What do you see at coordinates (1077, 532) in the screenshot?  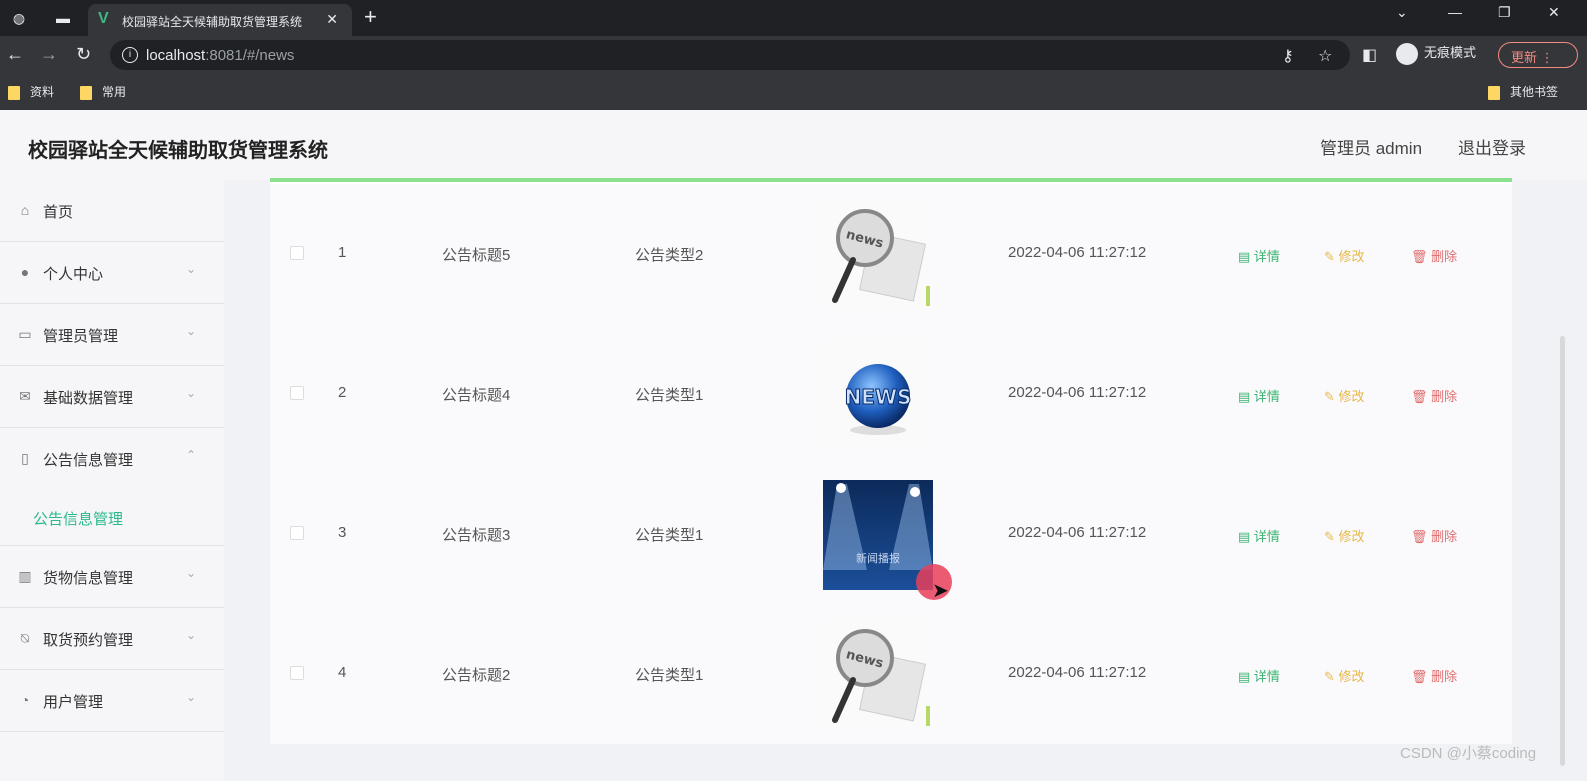 I see `row-time: 2022-04-06 11:27:12` at bounding box center [1077, 532].